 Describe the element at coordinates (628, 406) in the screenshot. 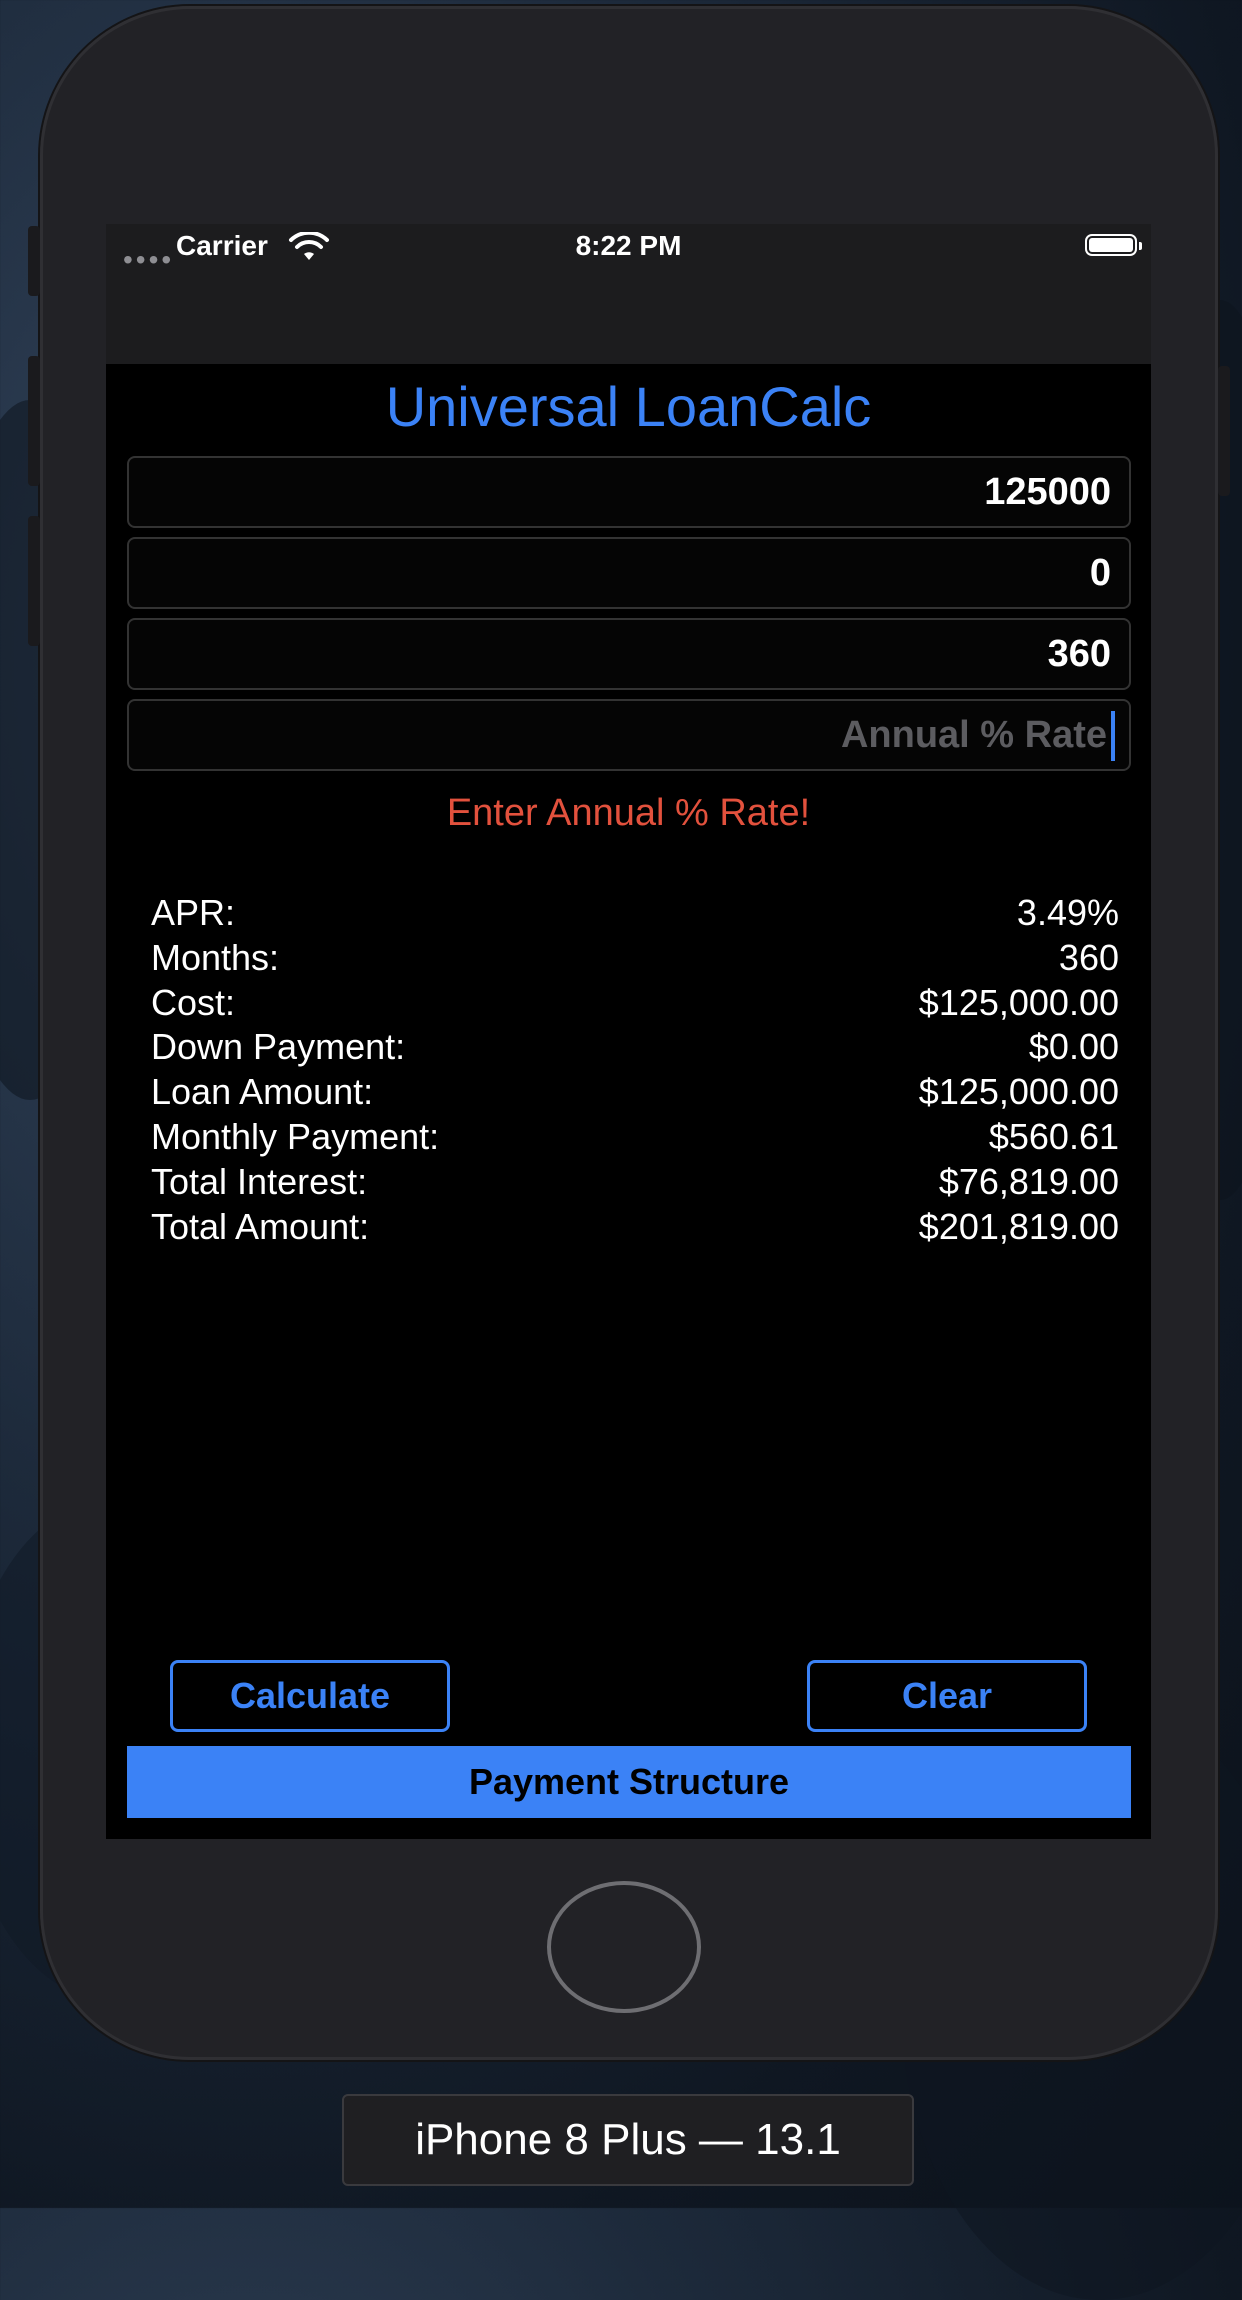

I see `app-title: Universal LoanCalc` at that location.